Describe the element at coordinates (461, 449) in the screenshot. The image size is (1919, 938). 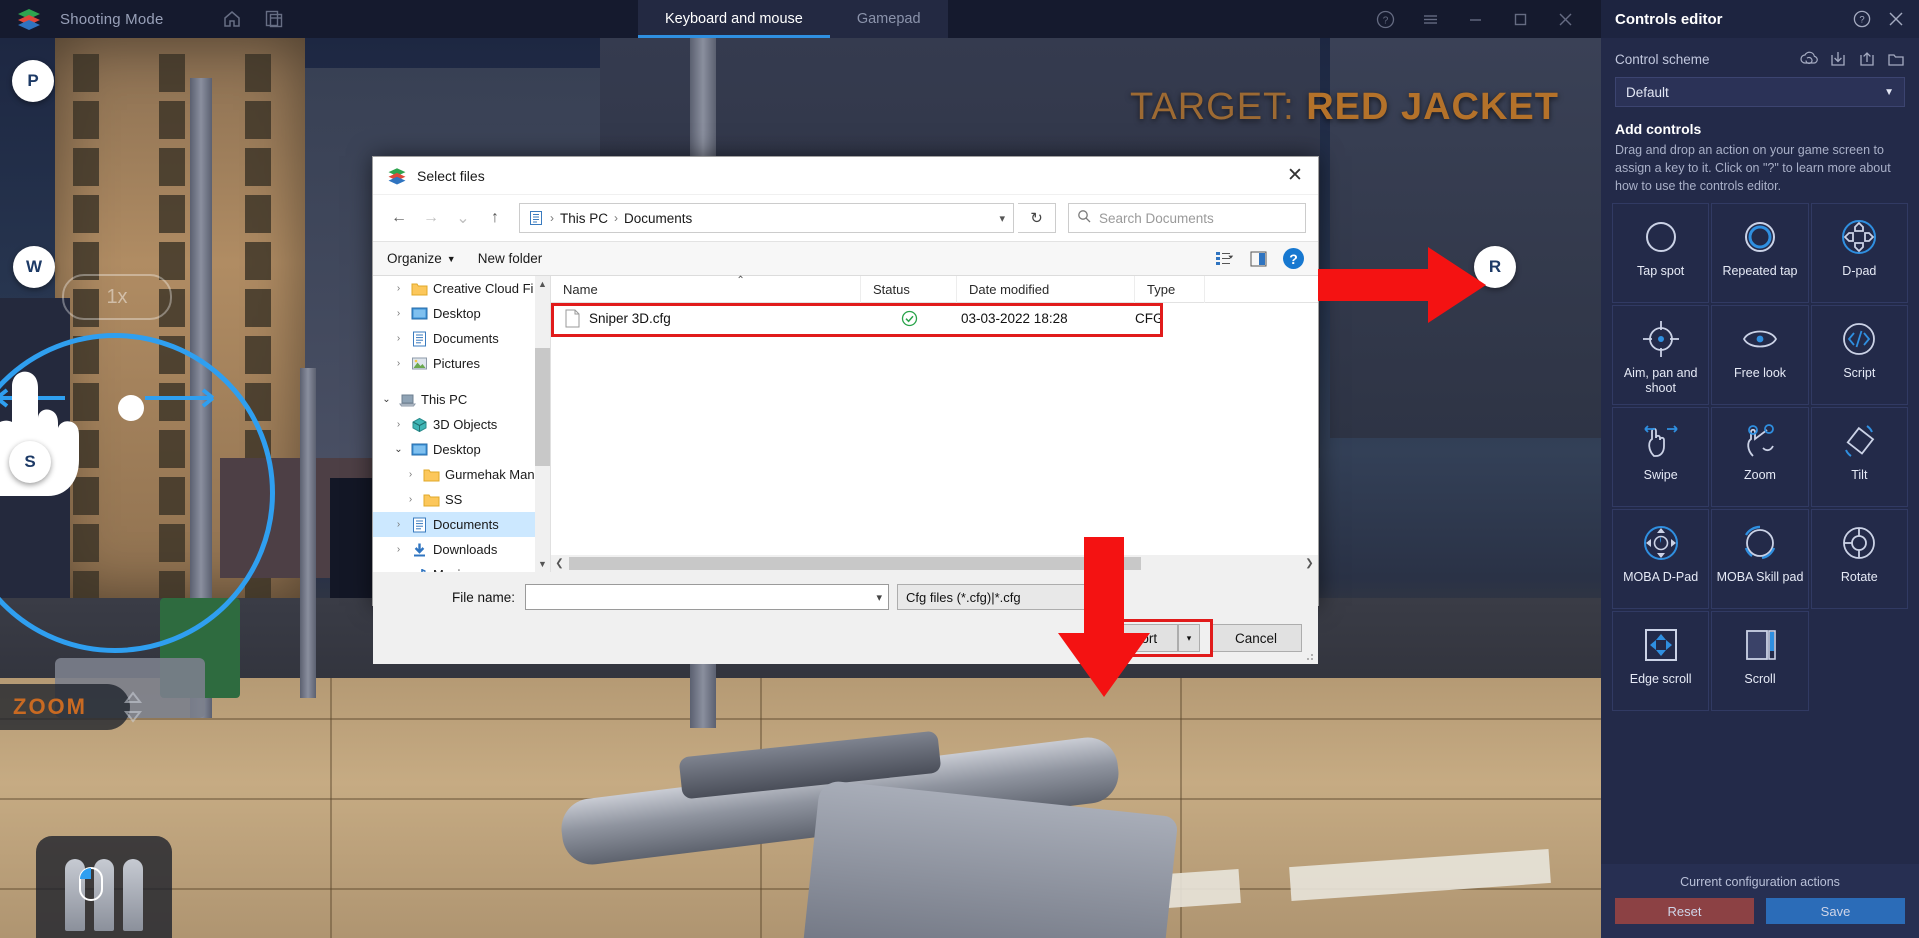
I see `tree-item-desktop: ⌄ Desktop` at that location.